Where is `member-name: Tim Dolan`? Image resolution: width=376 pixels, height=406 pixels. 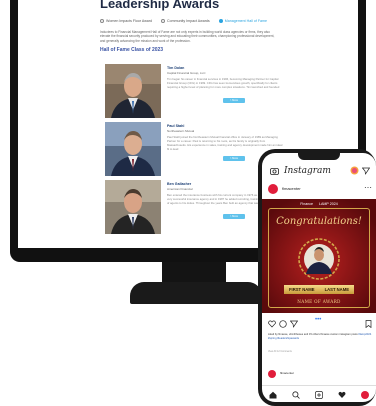
member-name: Tim Dolan is located at coordinates (176, 68).